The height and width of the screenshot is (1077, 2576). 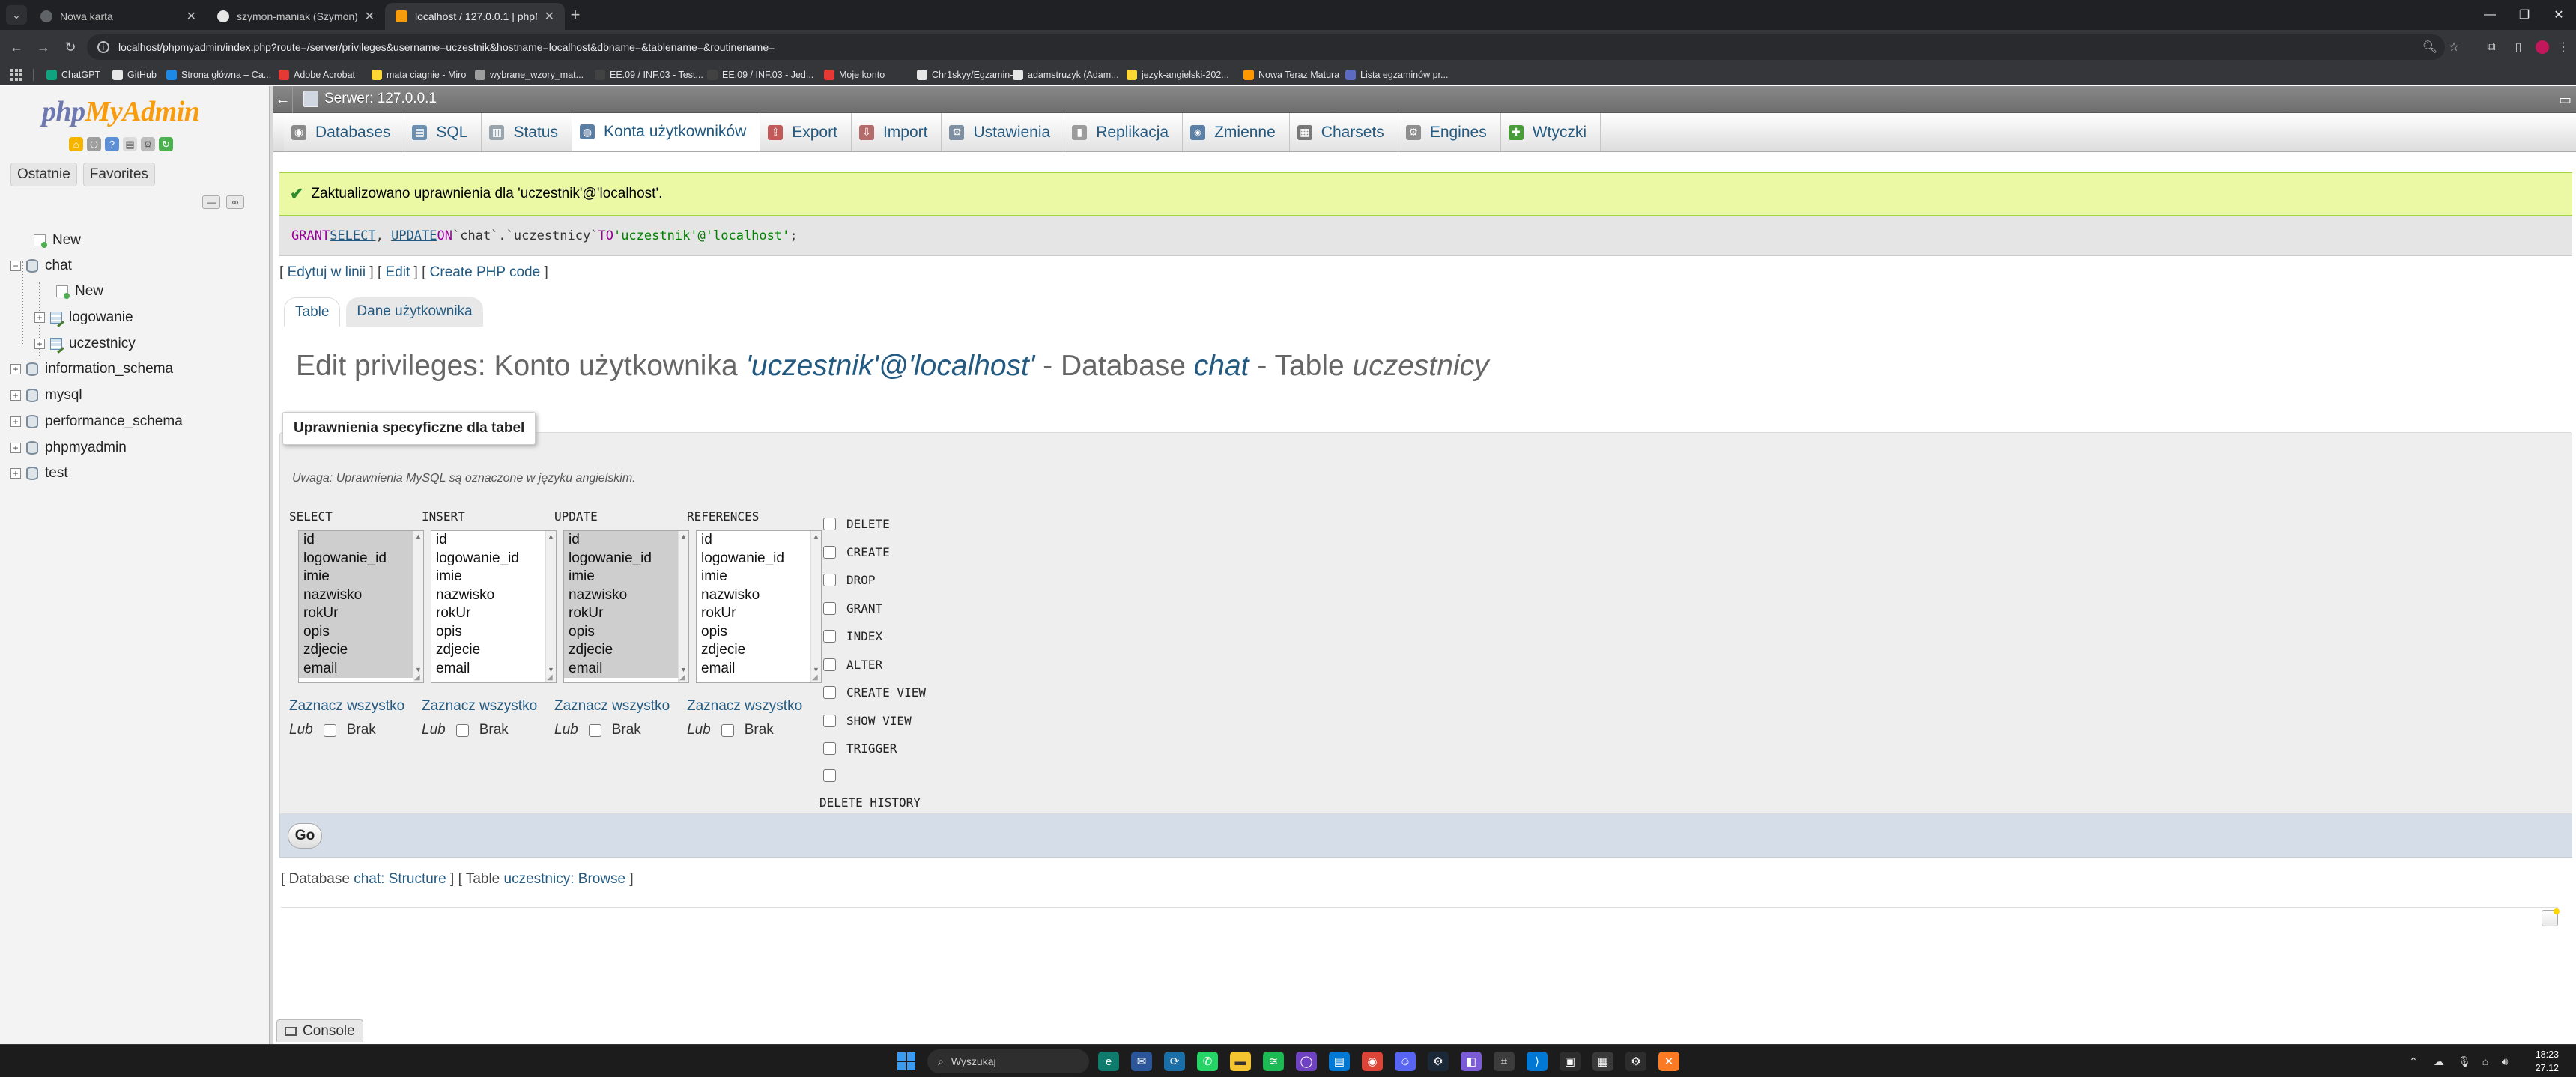 What do you see at coordinates (296, 16) in the screenshot?
I see `browser-tab: szymon-maniak (Szymon) ✕` at bounding box center [296, 16].